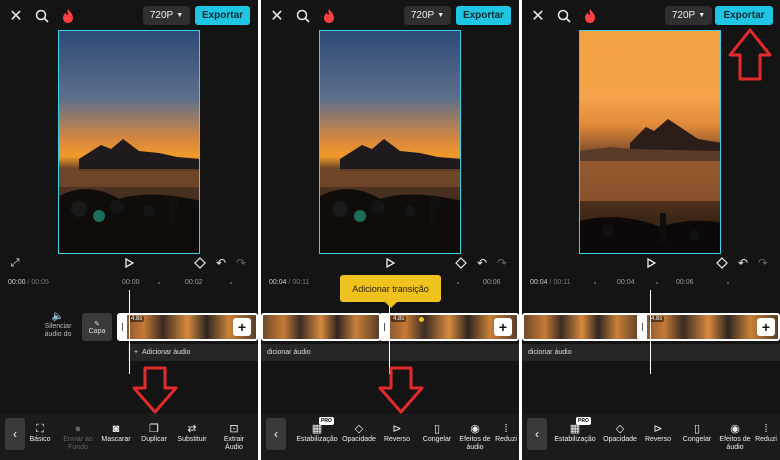 This screenshot has width=780, height=460. I want to click on tool-substituir: ⇄ Substituir, so click(192, 433).